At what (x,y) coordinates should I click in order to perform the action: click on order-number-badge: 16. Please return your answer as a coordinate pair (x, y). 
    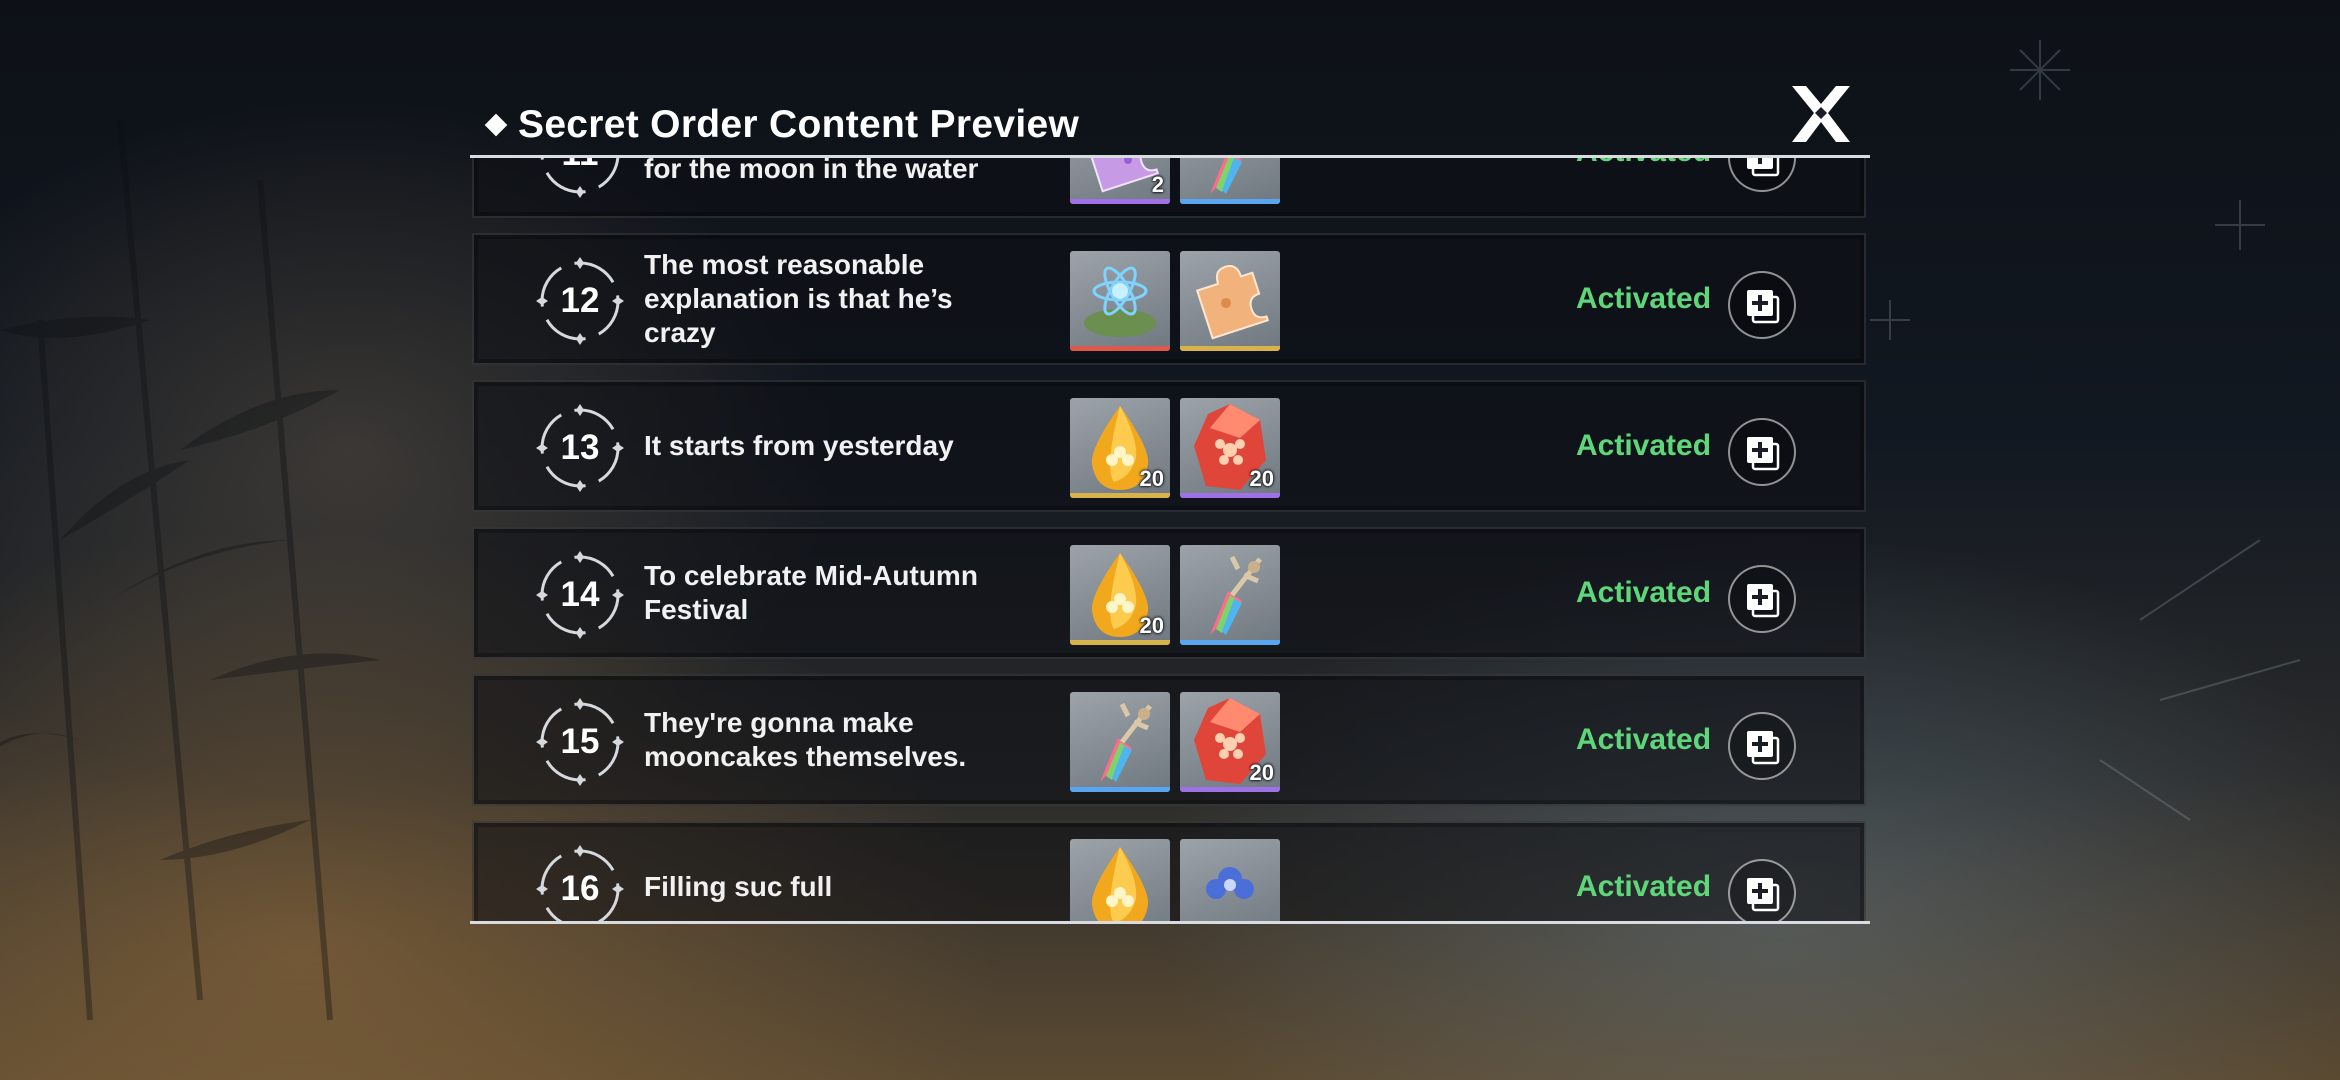
    Looking at the image, I should click on (580, 882).